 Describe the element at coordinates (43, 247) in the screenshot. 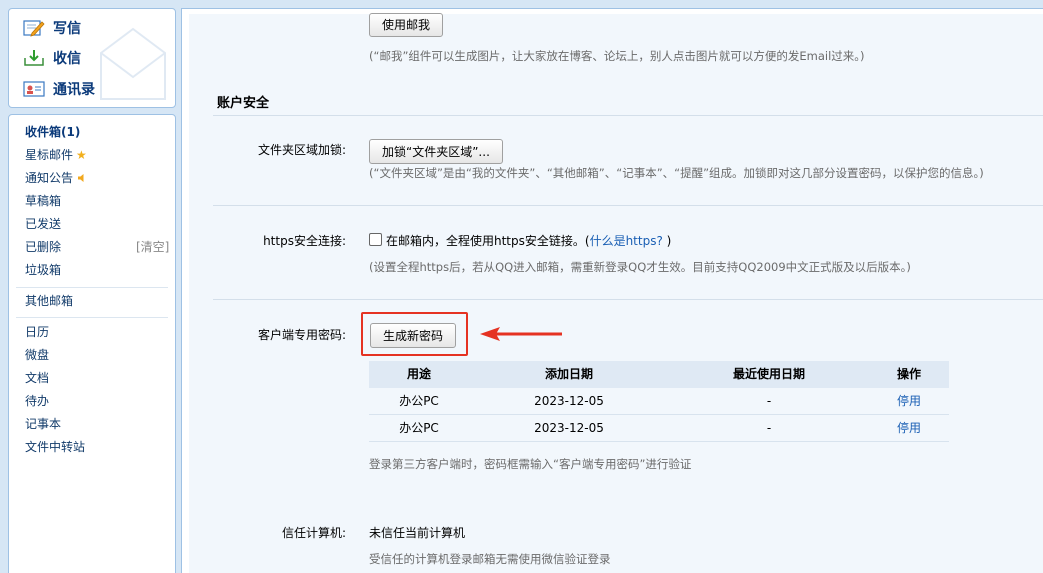

I see `folder-deleted: 已删除` at that location.